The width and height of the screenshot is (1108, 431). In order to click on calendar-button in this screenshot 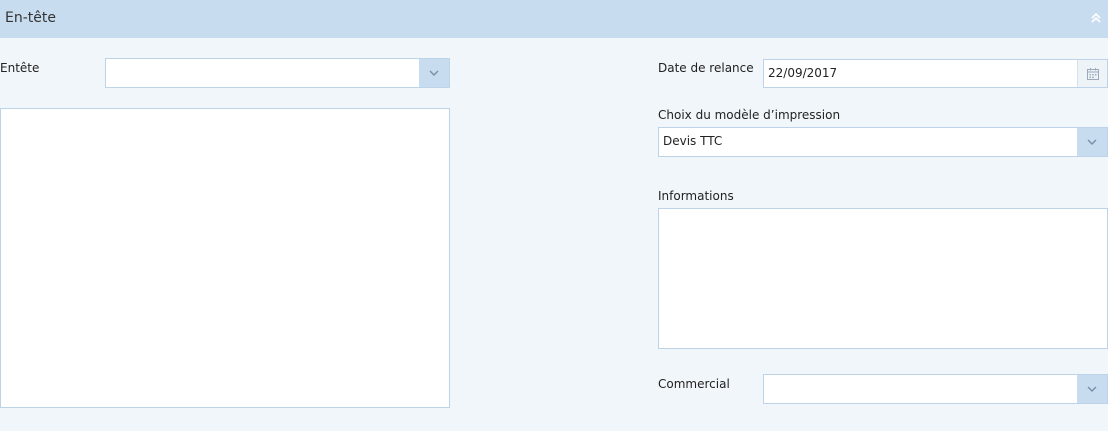, I will do `click(1092, 73)`.